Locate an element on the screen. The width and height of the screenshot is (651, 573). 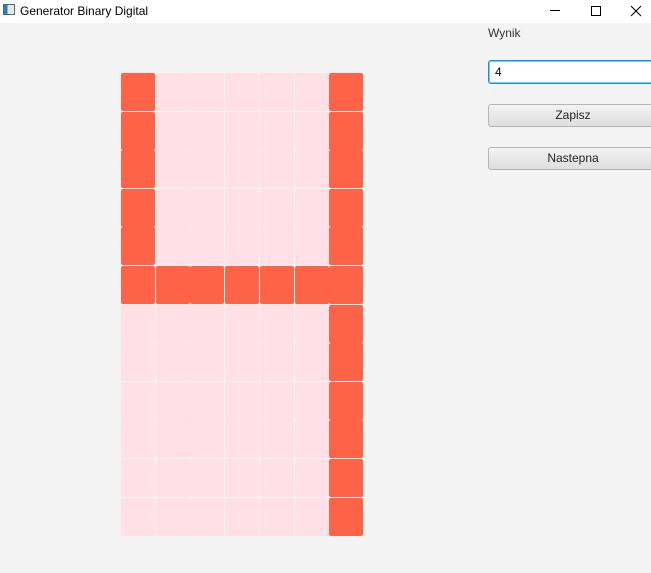
maximize-icon is located at coordinates (596, 11).